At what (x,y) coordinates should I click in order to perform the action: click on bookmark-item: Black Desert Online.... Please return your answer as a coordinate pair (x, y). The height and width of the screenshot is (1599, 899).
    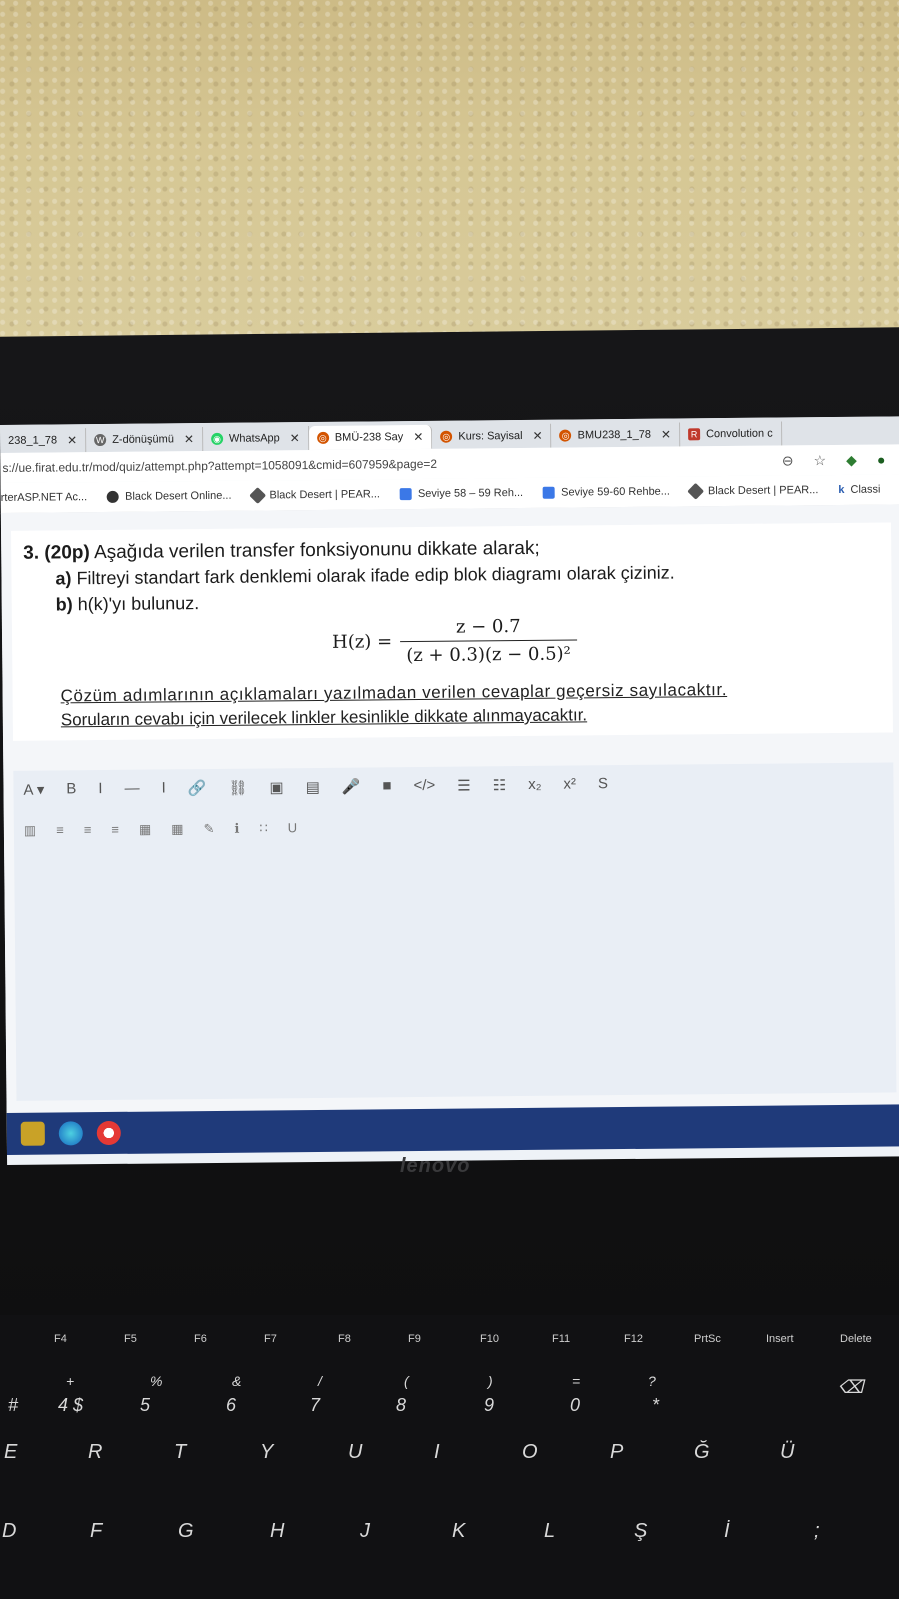
    Looking at the image, I should click on (169, 496).